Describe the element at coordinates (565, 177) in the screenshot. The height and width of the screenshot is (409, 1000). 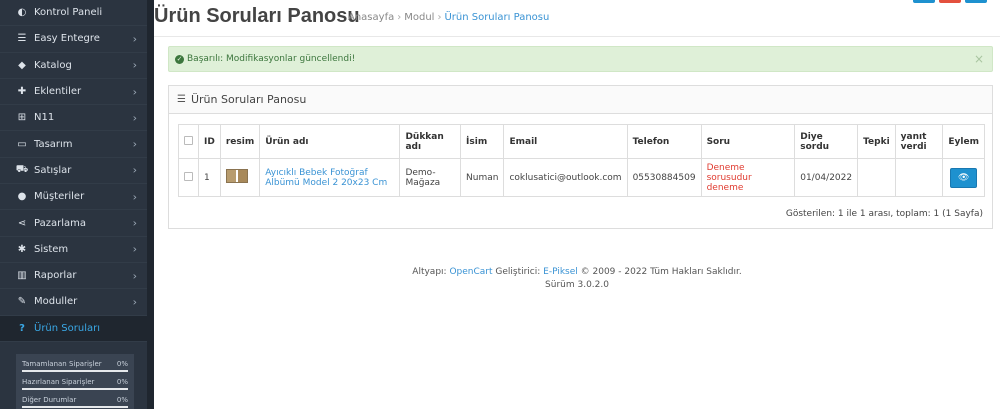
I see `cell-email: coklusatici@outlook.com` at that location.